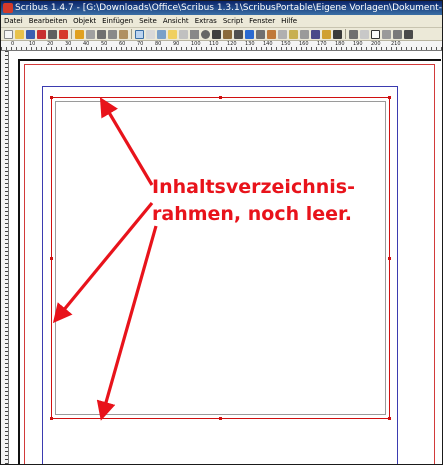  I want to click on print-icon, so click(52, 34).